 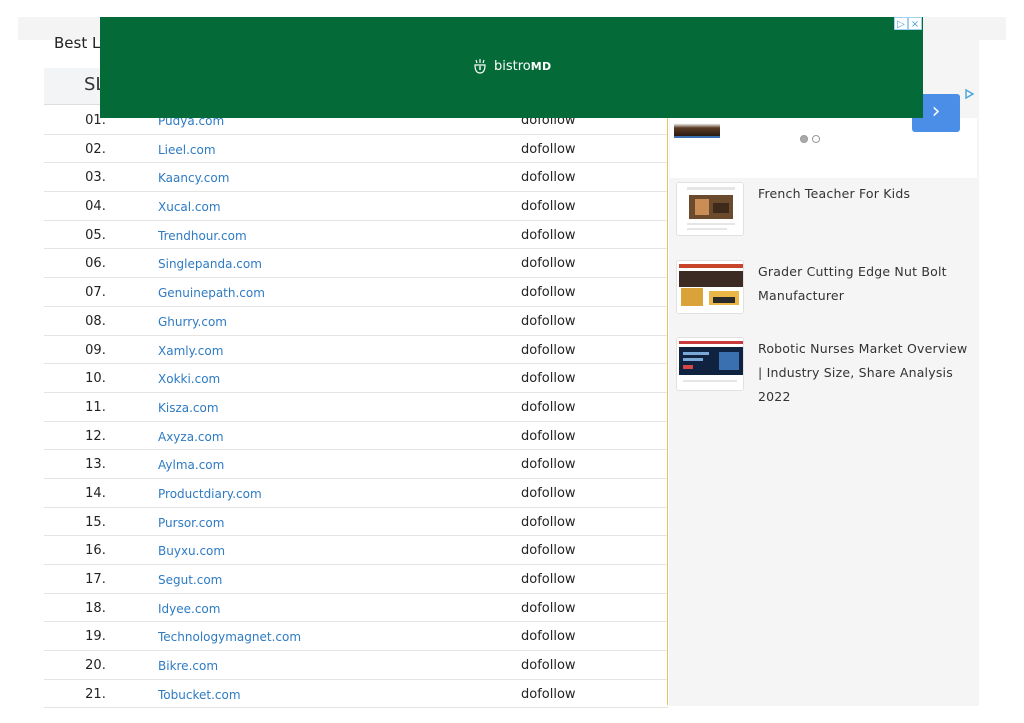 What do you see at coordinates (356, 665) in the screenshot?
I see `table-row: 20. Bikre.com dofollow` at bounding box center [356, 665].